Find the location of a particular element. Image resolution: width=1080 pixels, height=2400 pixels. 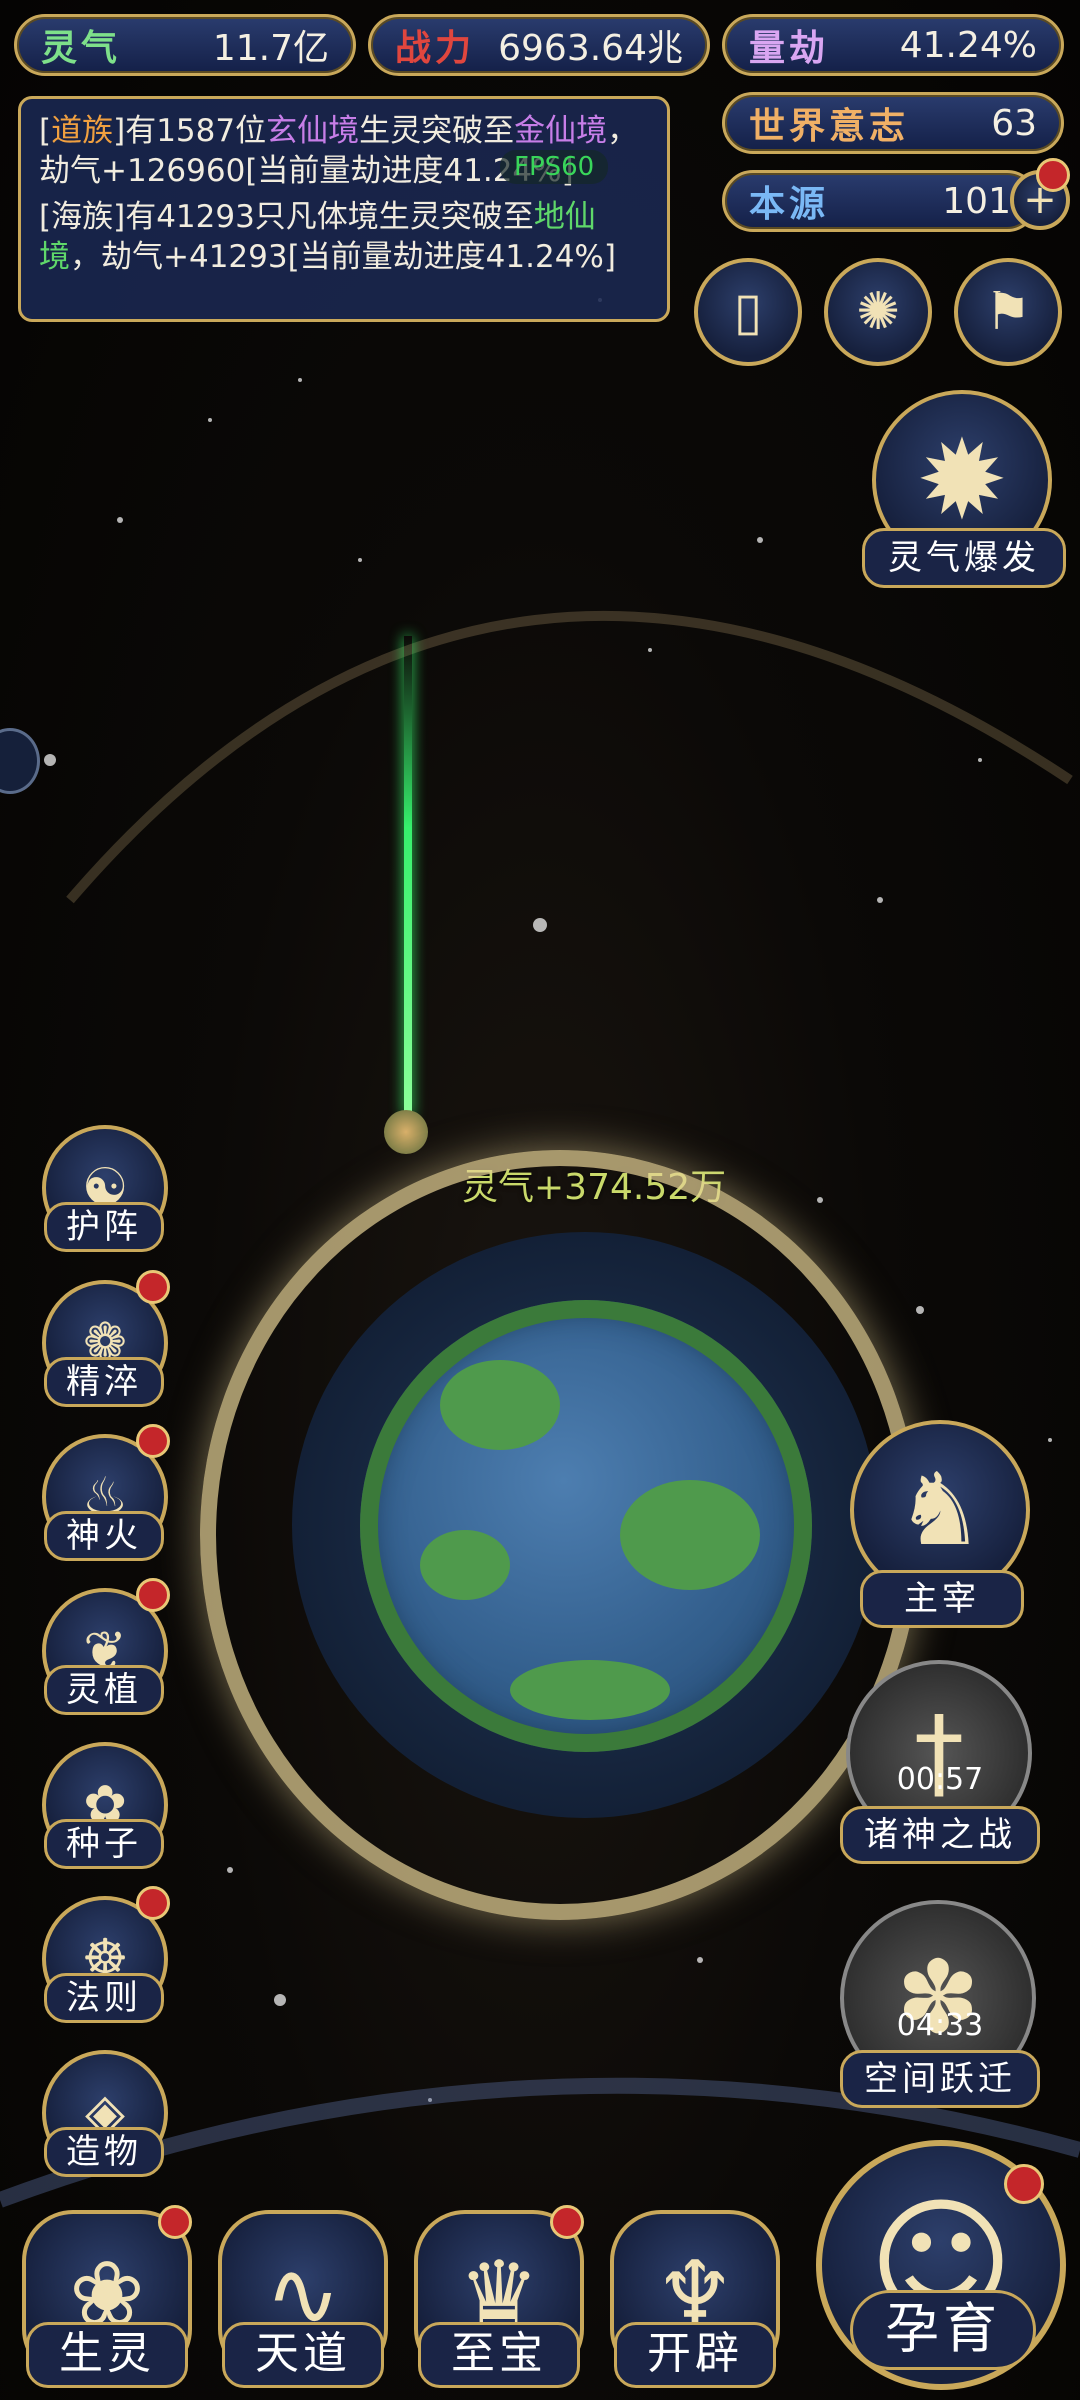

stat-zhanli: 战力 6963.64兆 is located at coordinates (539, 45).